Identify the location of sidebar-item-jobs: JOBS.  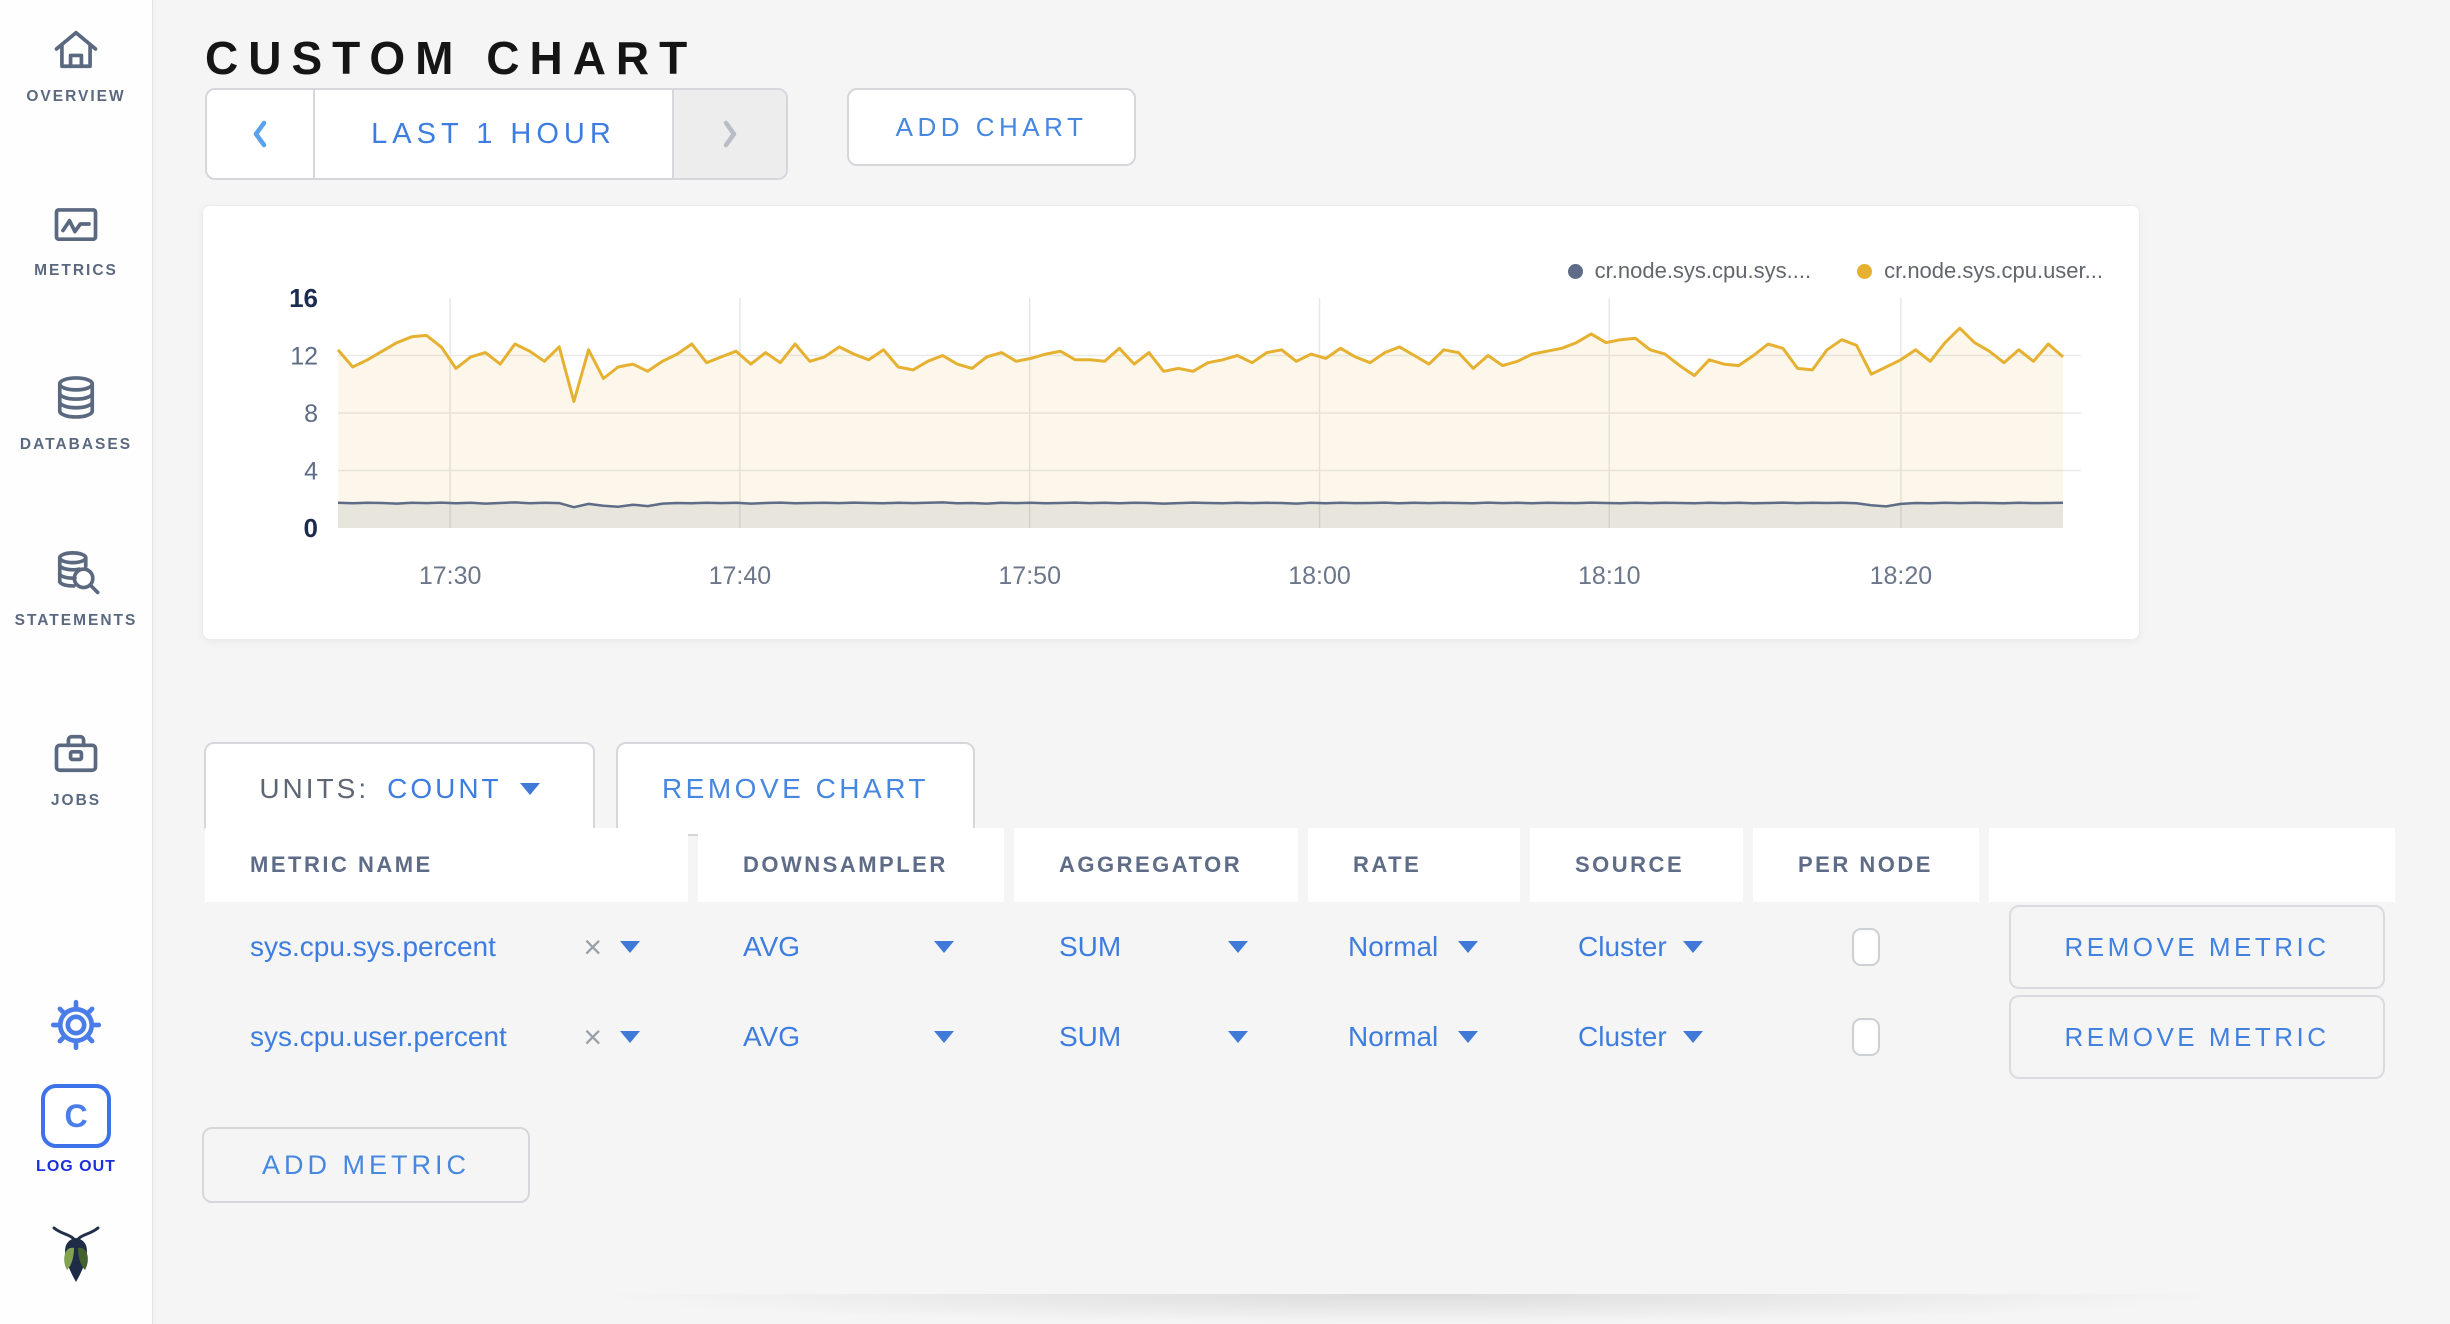
(76, 769).